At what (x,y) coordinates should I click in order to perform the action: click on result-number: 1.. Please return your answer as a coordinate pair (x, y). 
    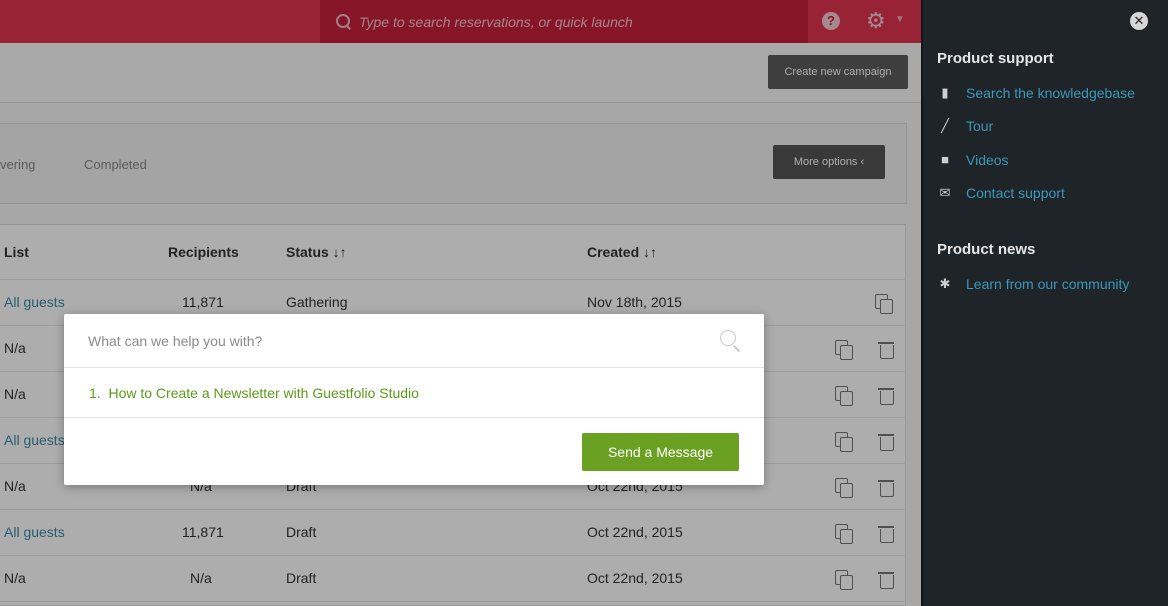
    Looking at the image, I should click on (95, 393).